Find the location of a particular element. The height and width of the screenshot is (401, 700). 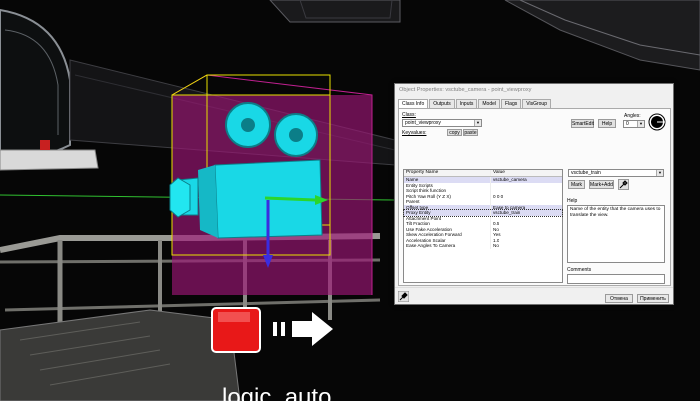

tab-outputs: Outputs is located at coordinates (442, 103).